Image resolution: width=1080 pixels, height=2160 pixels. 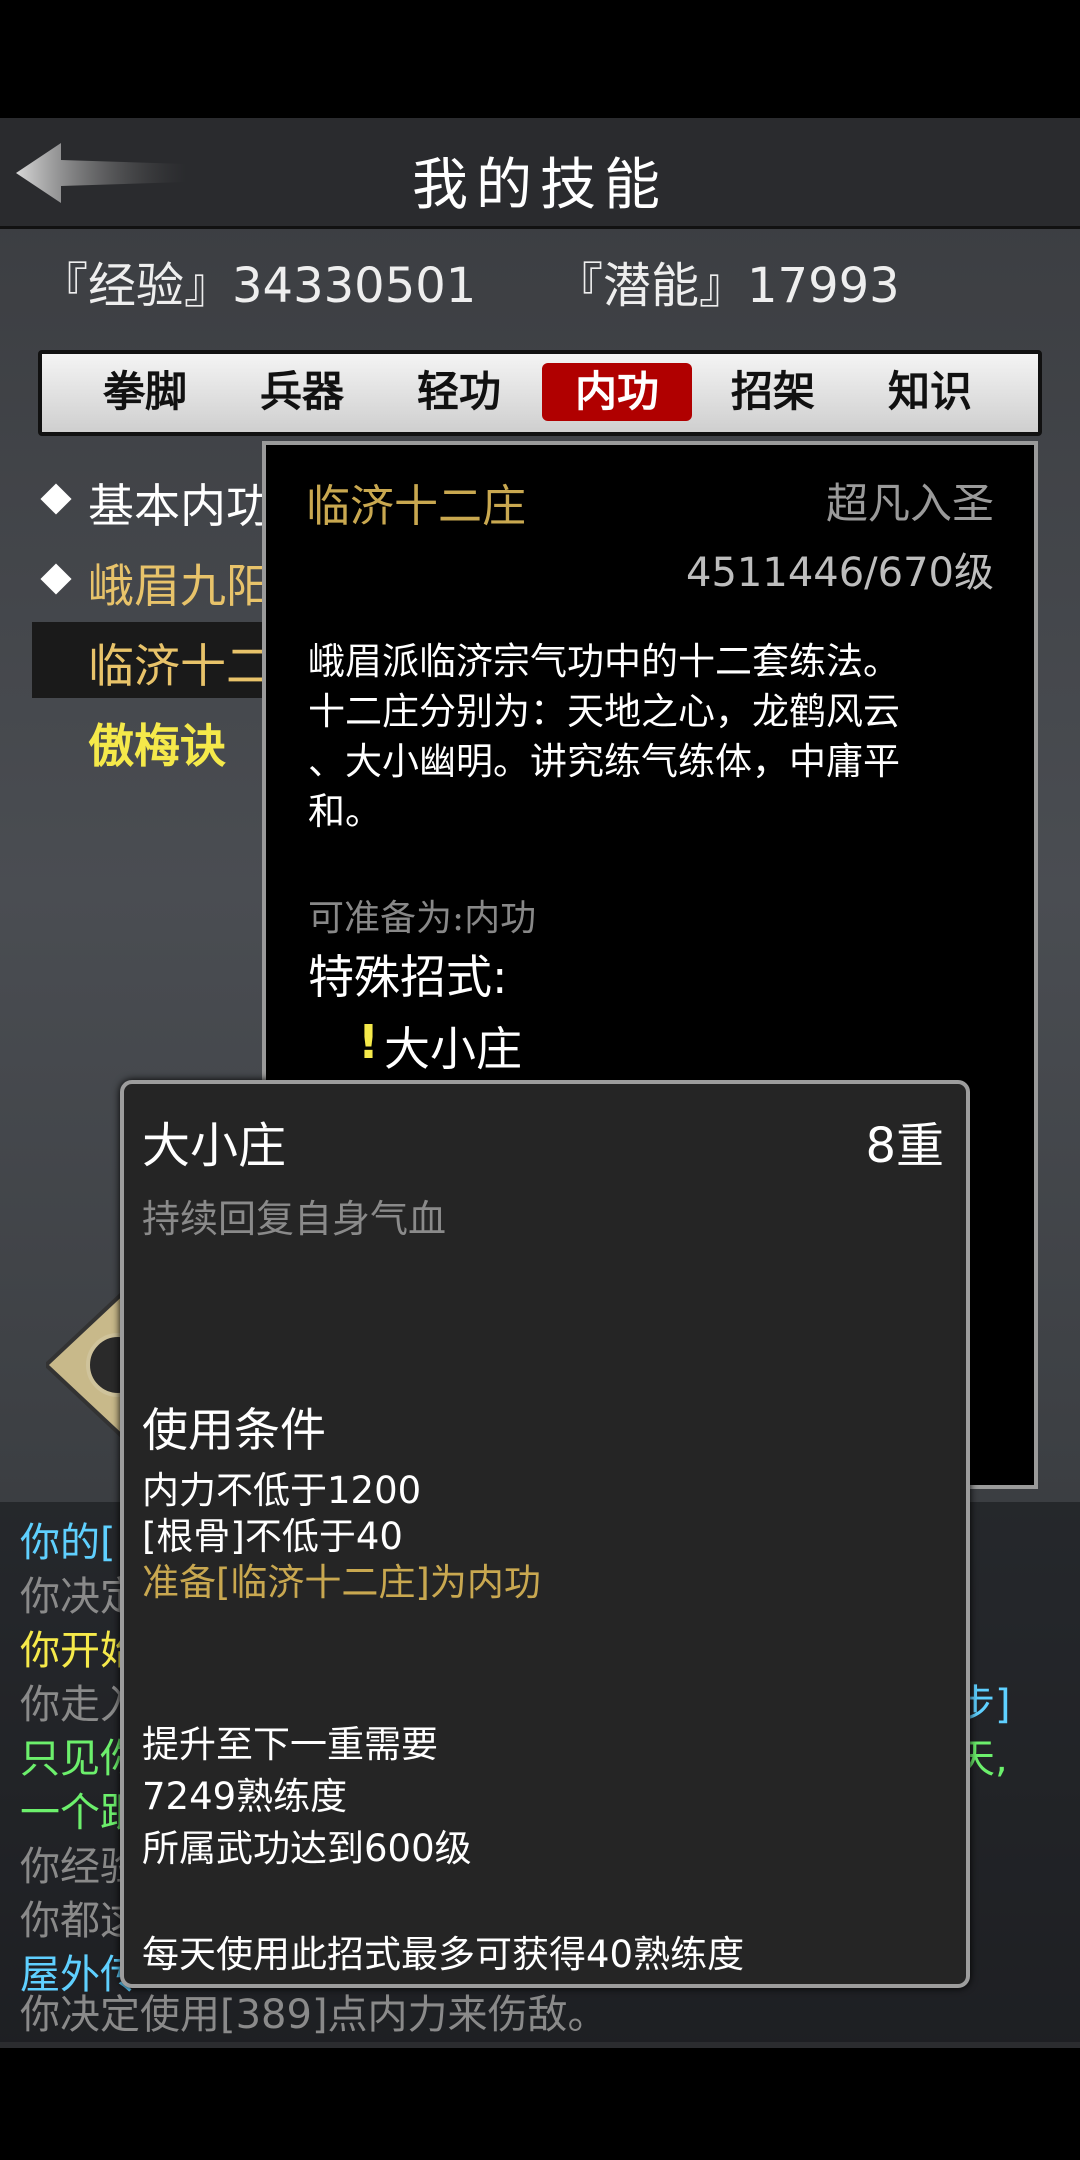 What do you see at coordinates (422, 918) in the screenshot?
I see `prepare-as: 可准备为:内功` at bounding box center [422, 918].